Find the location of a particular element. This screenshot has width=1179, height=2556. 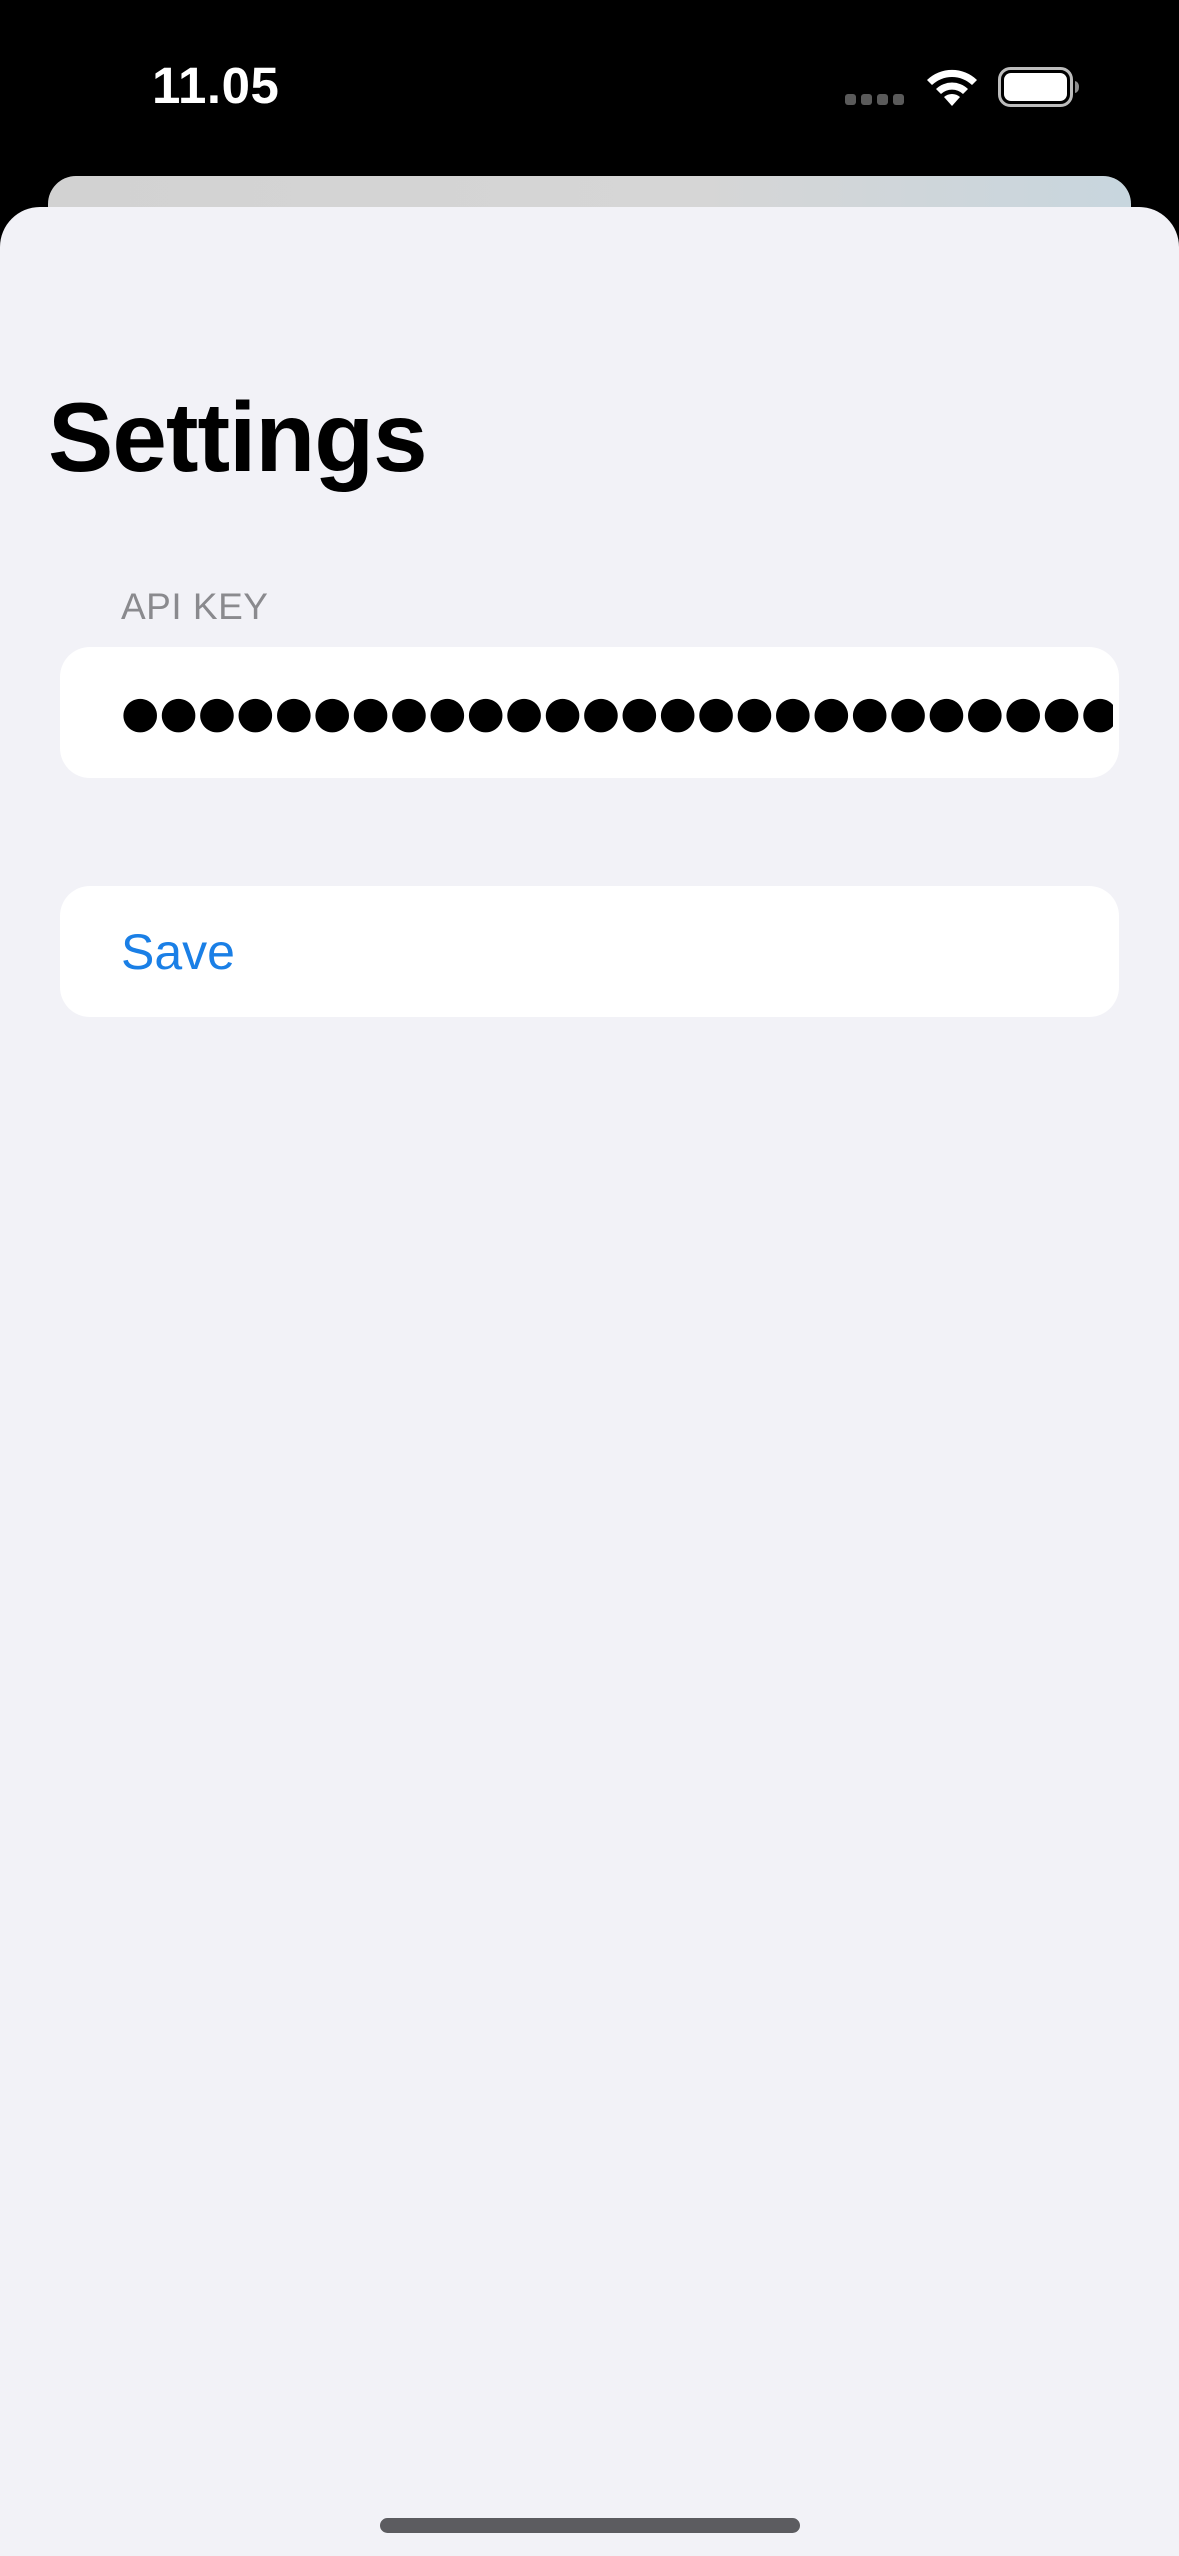

section-header-api-key: API KEY is located at coordinates (195, 606).